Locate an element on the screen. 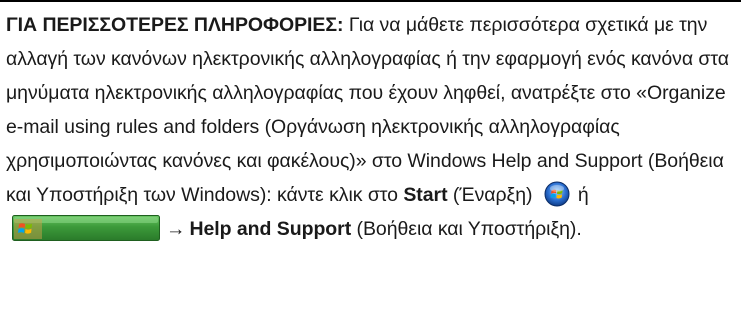 The image size is (741, 310). help-translation: (Βοήθεια και Υποστήριξη). is located at coordinates (466, 229).